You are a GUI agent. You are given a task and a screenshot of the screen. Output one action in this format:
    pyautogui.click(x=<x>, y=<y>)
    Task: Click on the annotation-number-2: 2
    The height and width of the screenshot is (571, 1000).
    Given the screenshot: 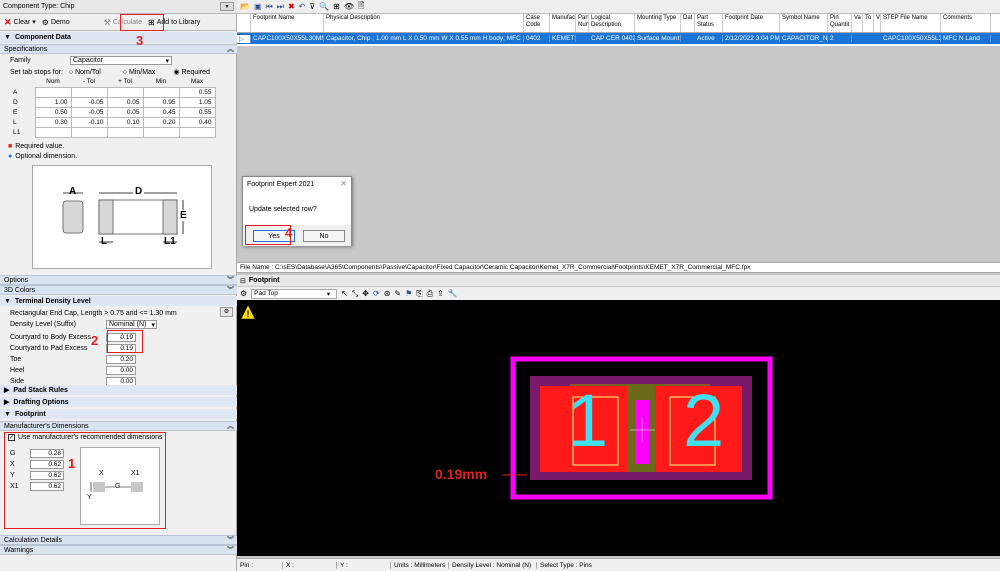 What is the action you would take?
    pyautogui.click(x=95, y=340)
    